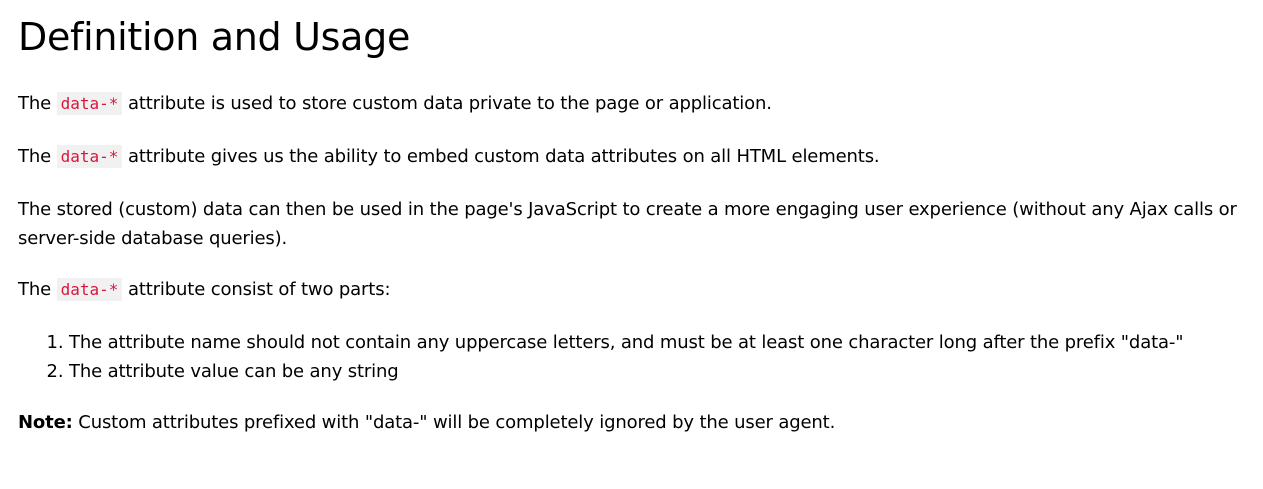 The width and height of the screenshot is (1263, 489). I want to click on page-title: Definition and Usage, so click(214, 37).